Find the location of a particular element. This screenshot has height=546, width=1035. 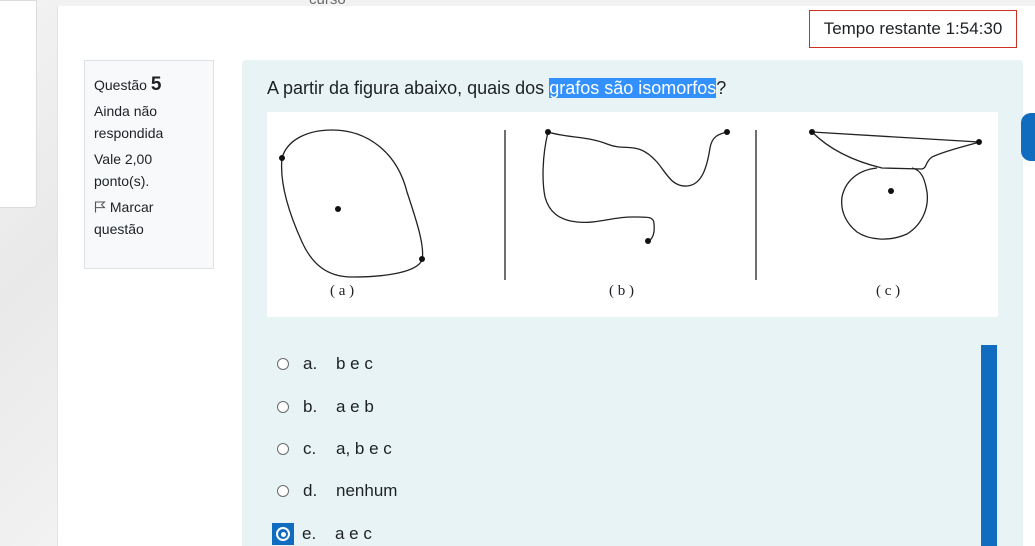

time-remaining: Tempo restante 1:54:30 is located at coordinates (913, 29).